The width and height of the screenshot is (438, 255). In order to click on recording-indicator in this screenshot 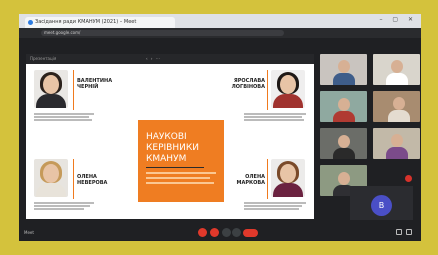, I will do `click(408, 178)`.